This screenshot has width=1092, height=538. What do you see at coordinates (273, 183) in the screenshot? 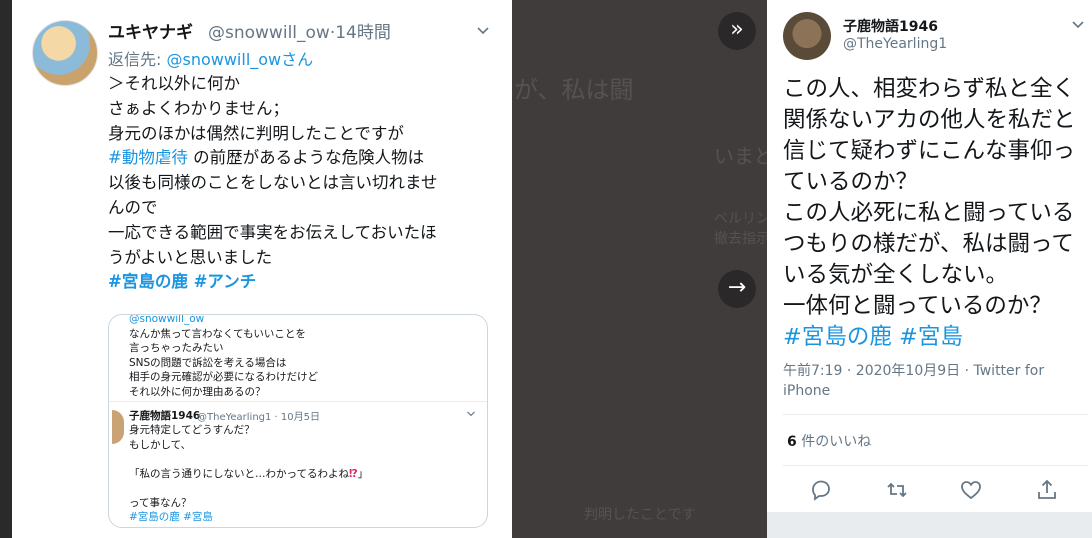
I see `text-line: 以後も同様のことをしないとは言い切れませ` at bounding box center [273, 183].